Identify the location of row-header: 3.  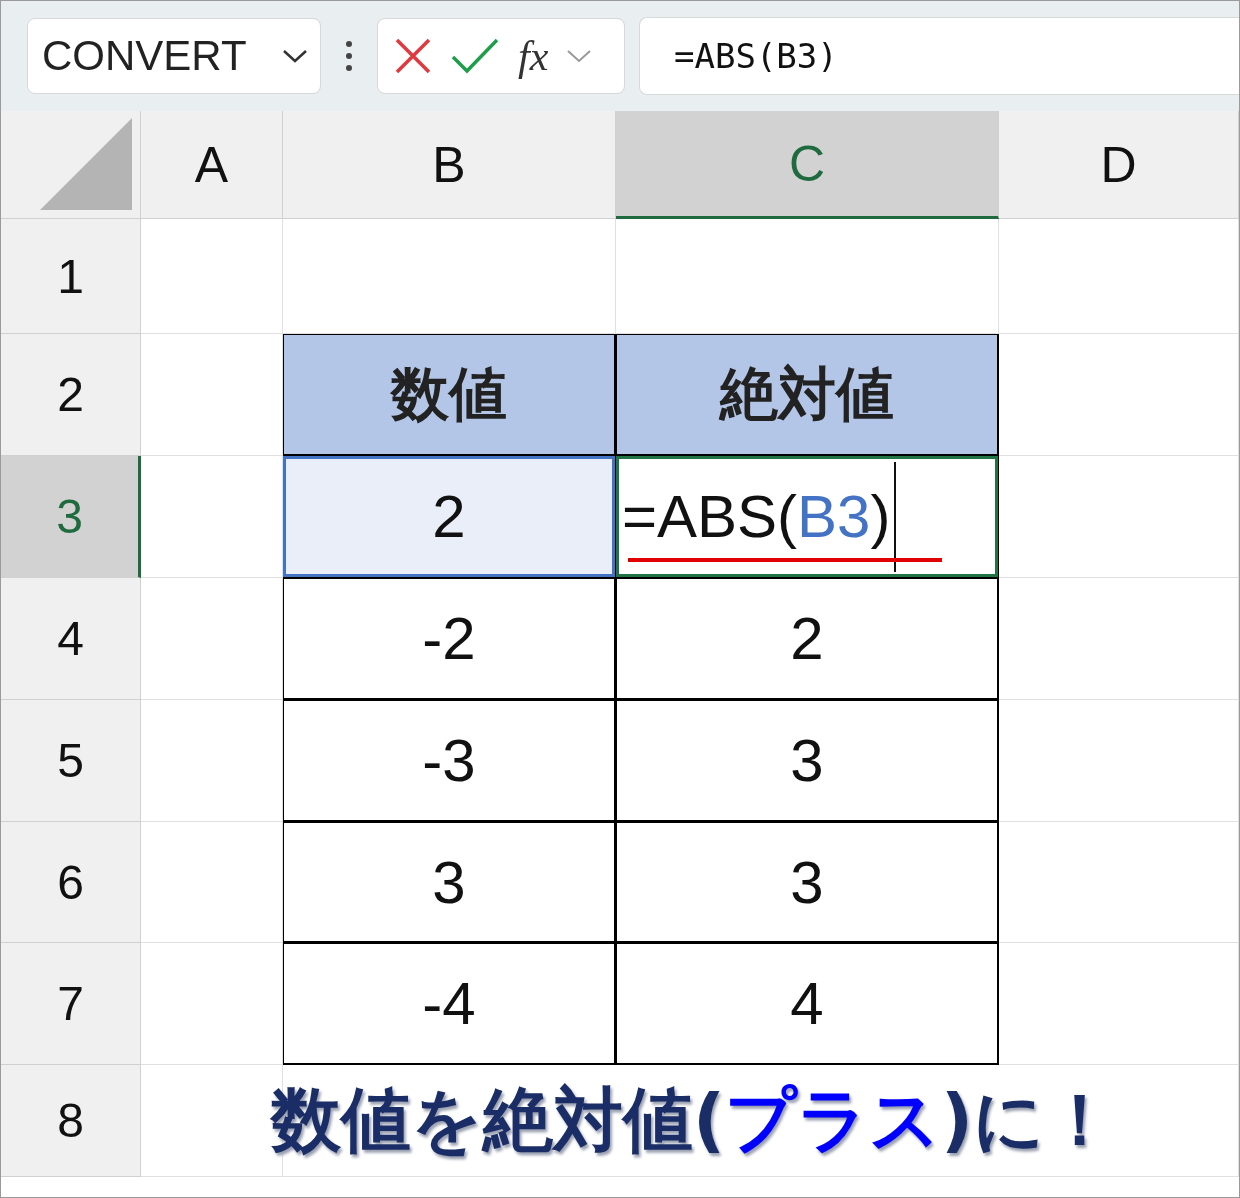
(71, 517).